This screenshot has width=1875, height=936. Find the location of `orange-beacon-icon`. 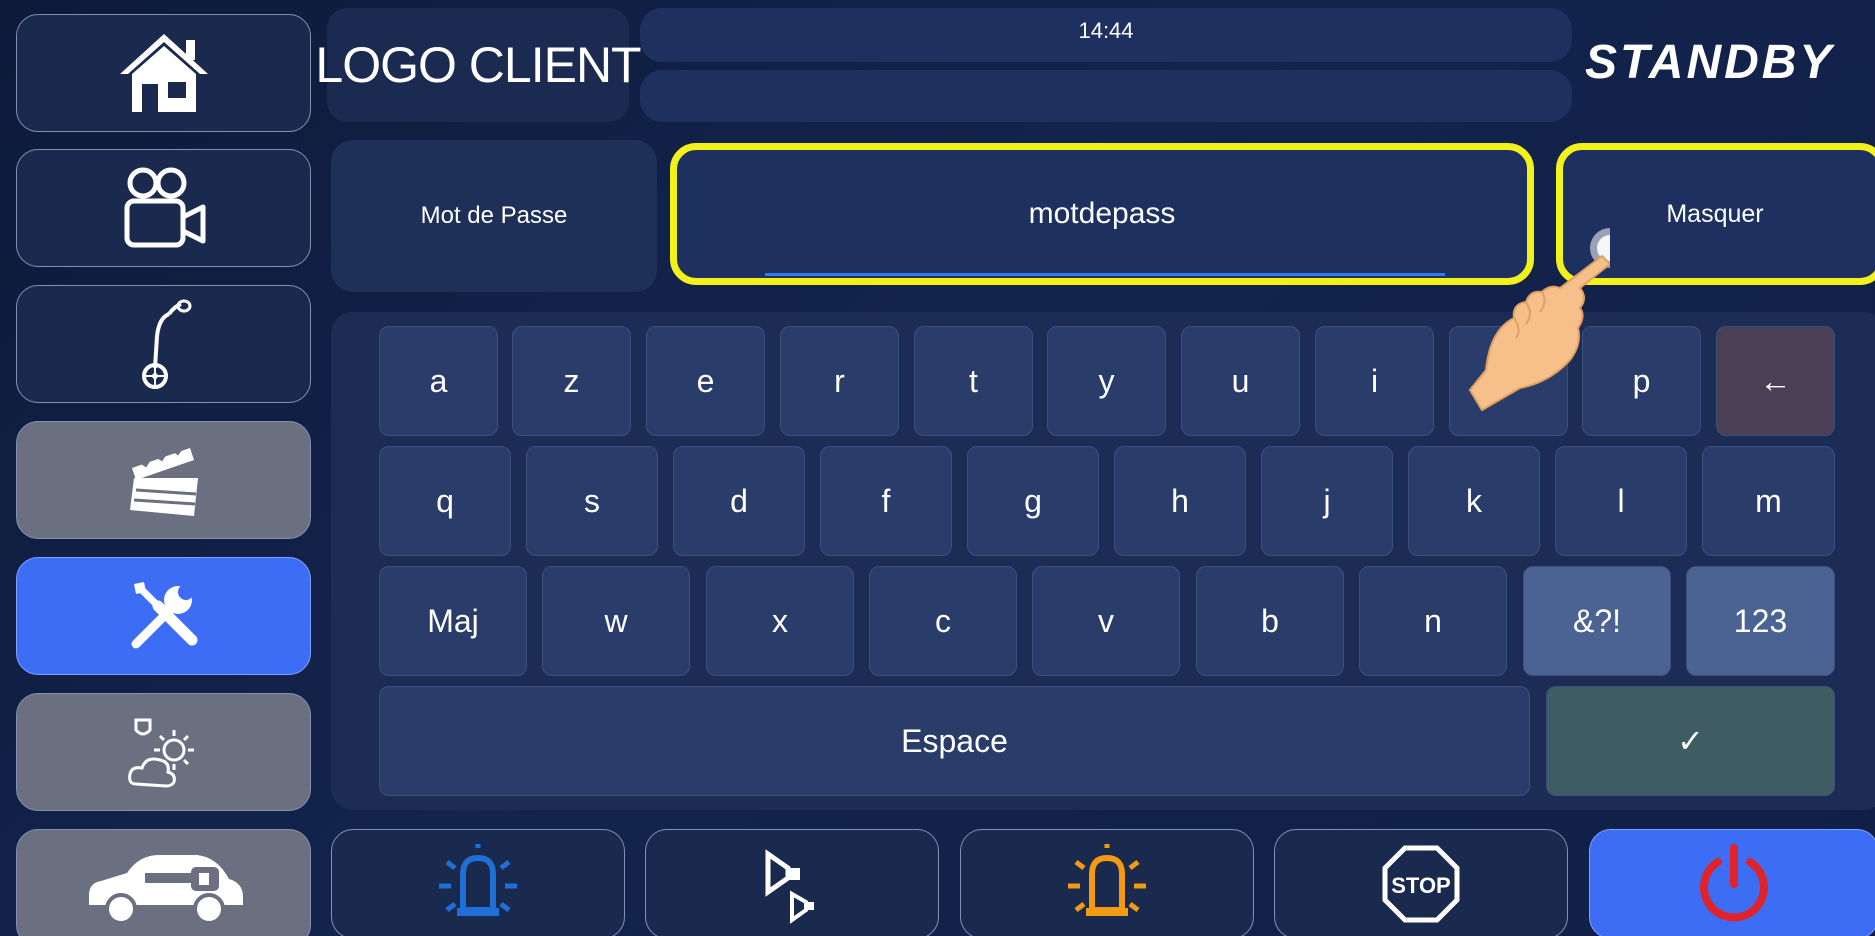

orange-beacon-icon is located at coordinates (1107, 880).